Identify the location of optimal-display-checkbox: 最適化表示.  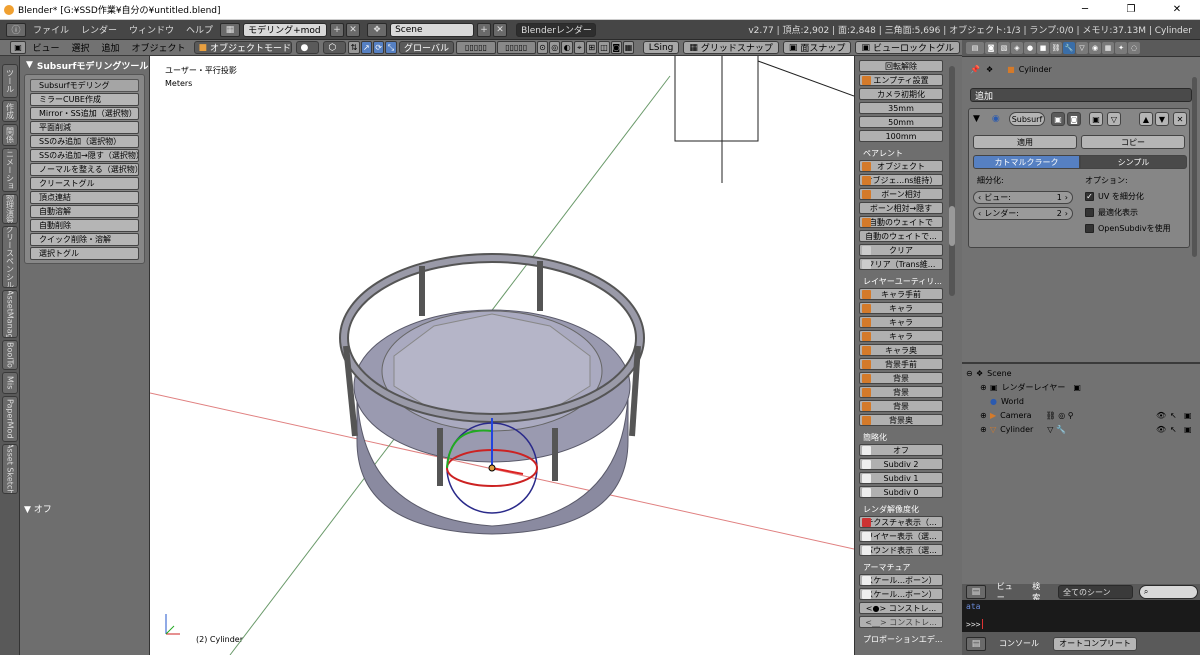
(1111, 212).